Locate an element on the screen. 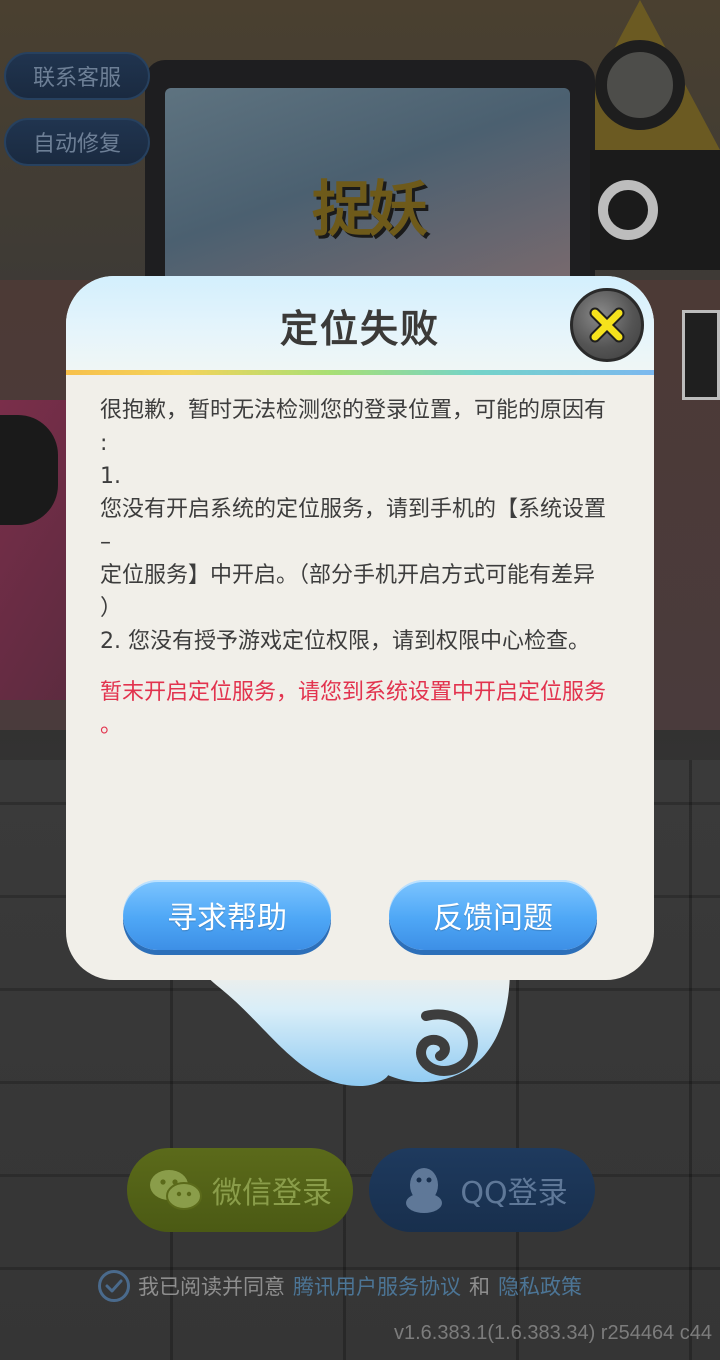 Image resolution: width=720 pixels, height=1360 pixels. dialog-warning-line: 暂末开启定位服务，请您到系统设置中开启定位服务 is located at coordinates (353, 692).